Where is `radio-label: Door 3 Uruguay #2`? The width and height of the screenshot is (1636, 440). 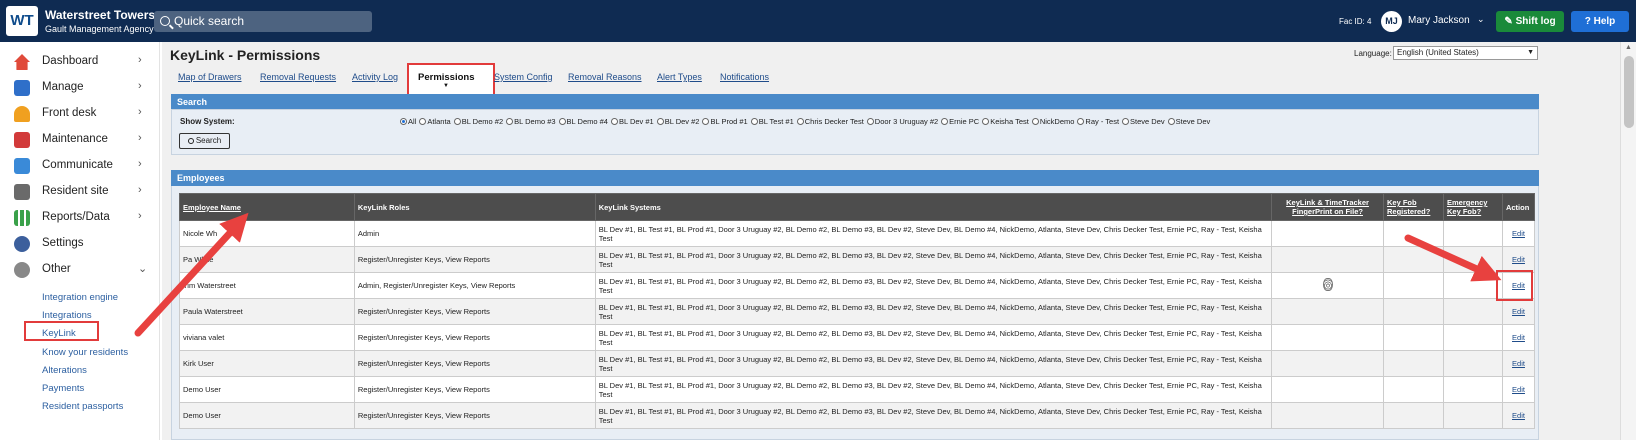
radio-label: Door 3 Uruguay #2 is located at coordinates (906, 121).